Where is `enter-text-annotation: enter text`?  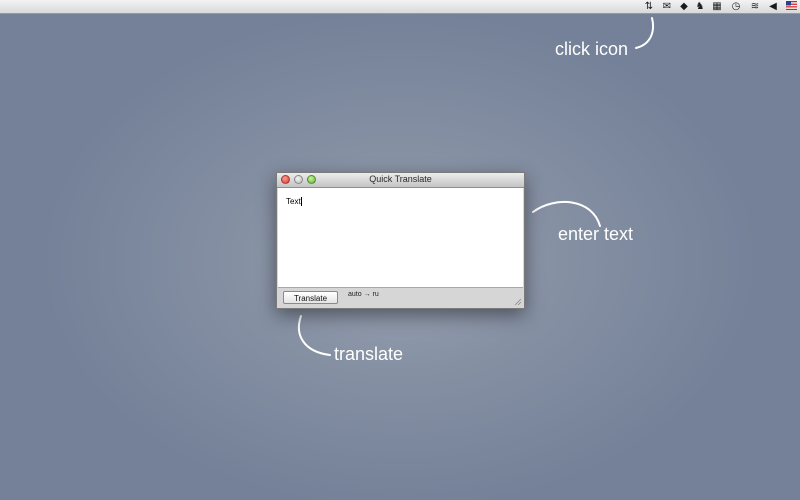
enter-text-annotation: enter text is located at coordinates (596, 234).